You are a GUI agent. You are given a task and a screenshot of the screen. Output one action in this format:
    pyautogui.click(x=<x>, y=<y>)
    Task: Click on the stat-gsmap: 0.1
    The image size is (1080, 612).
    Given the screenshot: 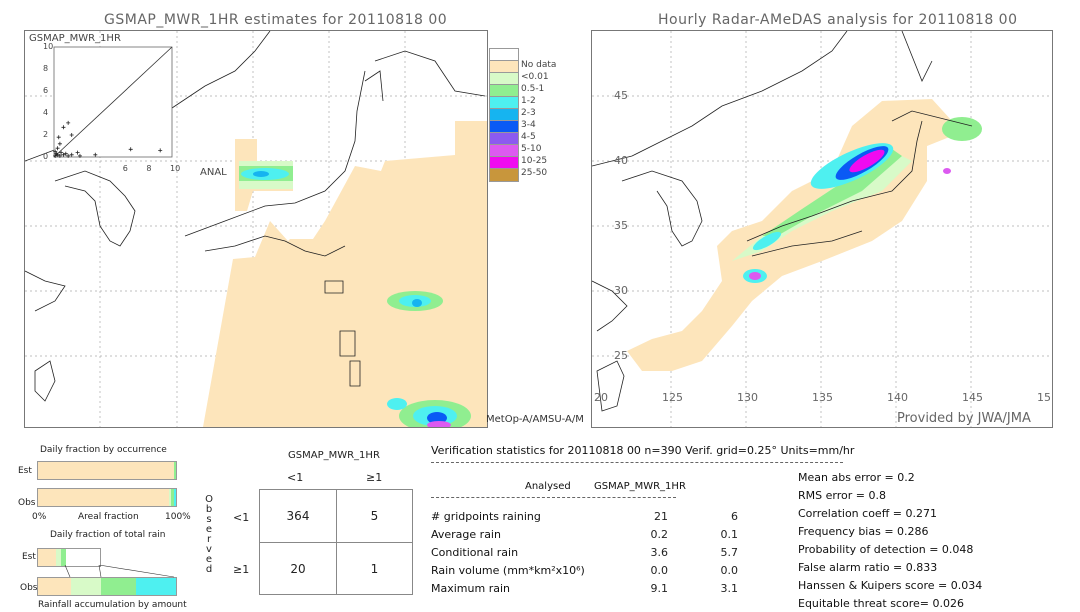 What is the action you would take?
    pyautogui.click(x=729, y=534)
    